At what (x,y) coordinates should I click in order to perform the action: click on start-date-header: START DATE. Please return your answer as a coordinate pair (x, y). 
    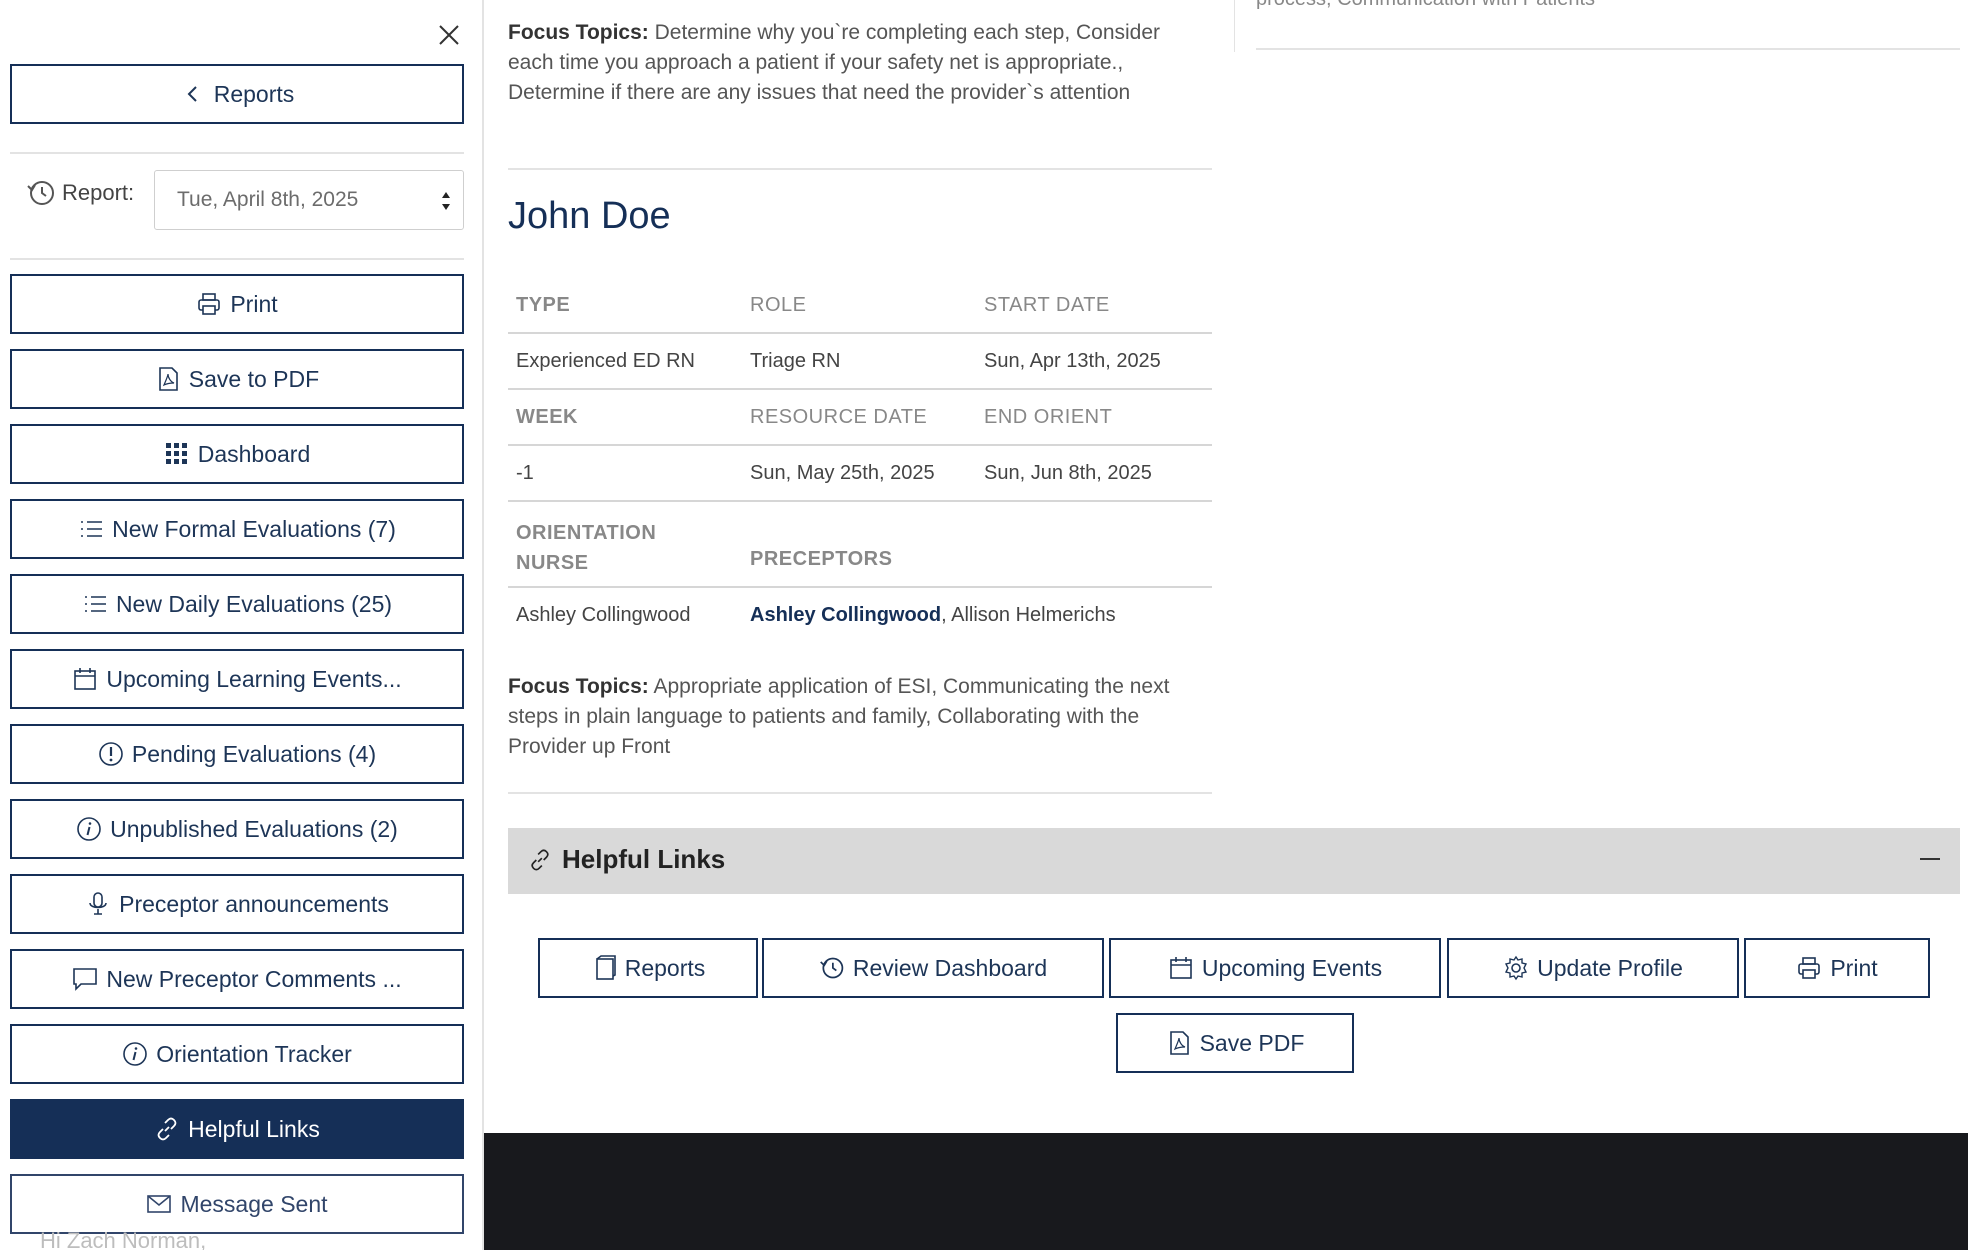
    Looking at the image, I should click on (1047, 305).